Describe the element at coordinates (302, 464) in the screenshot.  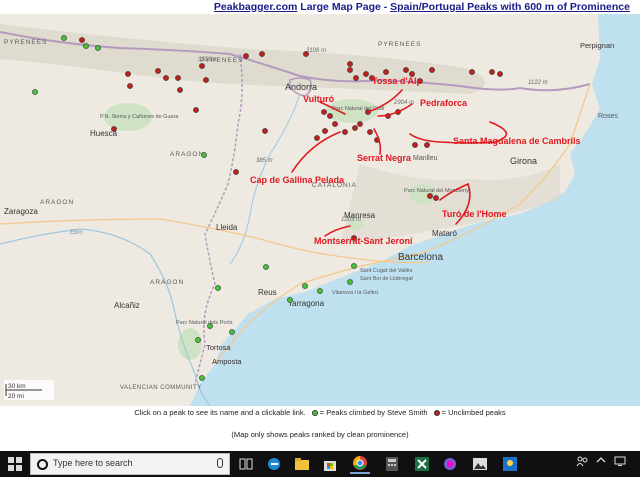
I see `file-explorer-icon` at that location.